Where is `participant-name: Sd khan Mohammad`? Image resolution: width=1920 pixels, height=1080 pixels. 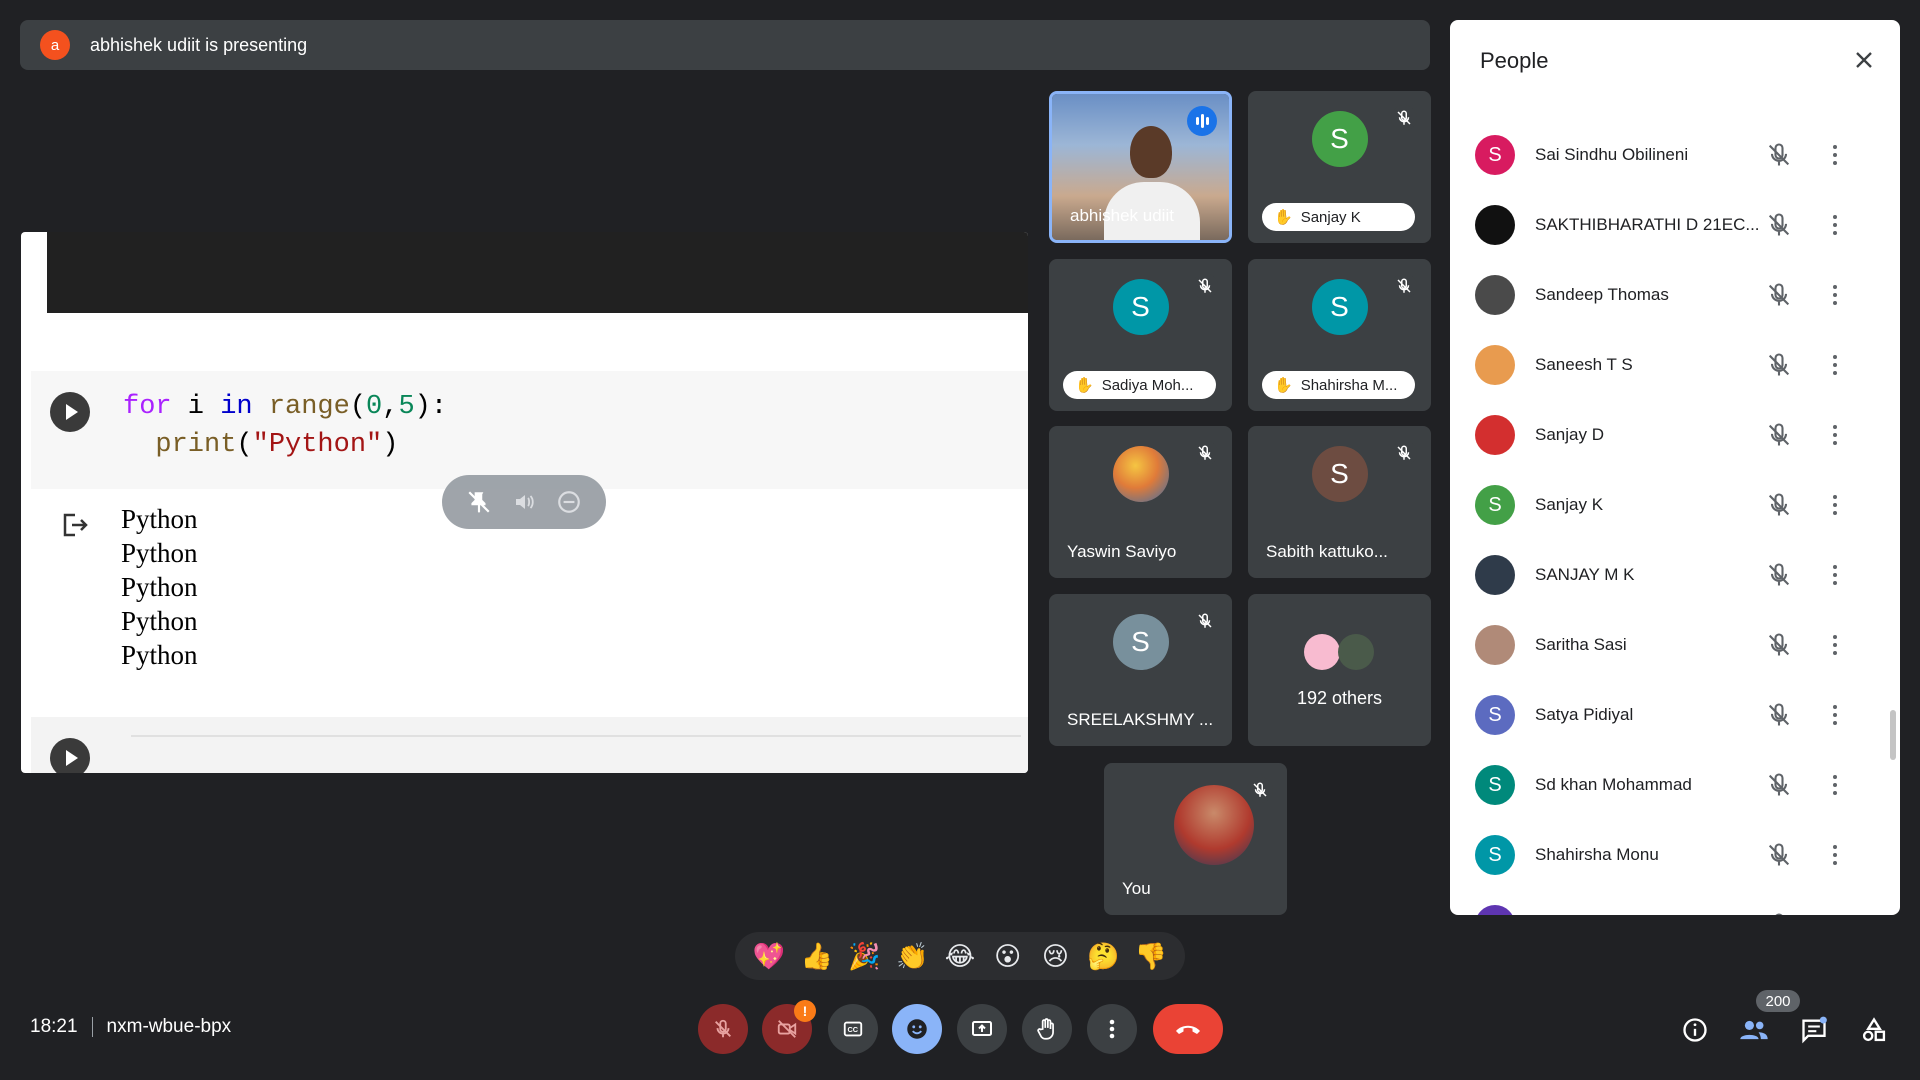 participant-name: Sd khan Mohammad is located at coordinates (1613, 784).